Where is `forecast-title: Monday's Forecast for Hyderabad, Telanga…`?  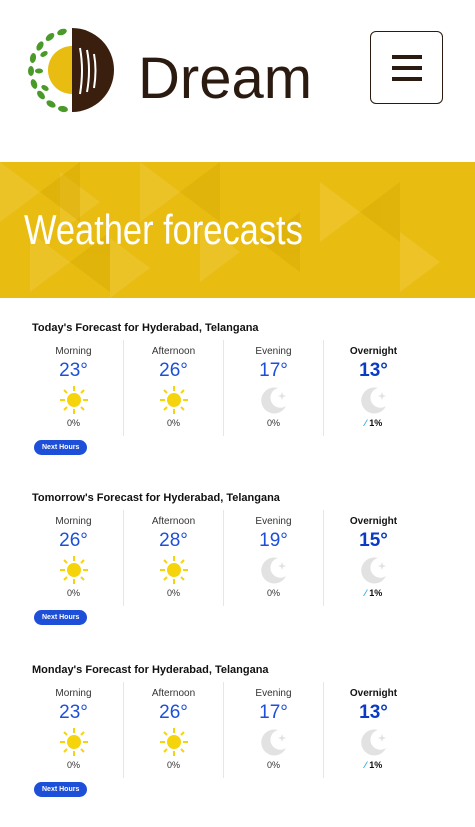 forecast-title: Monday's Forecast for Hyderabad, Telanga… is located at coordinates (150, 670).